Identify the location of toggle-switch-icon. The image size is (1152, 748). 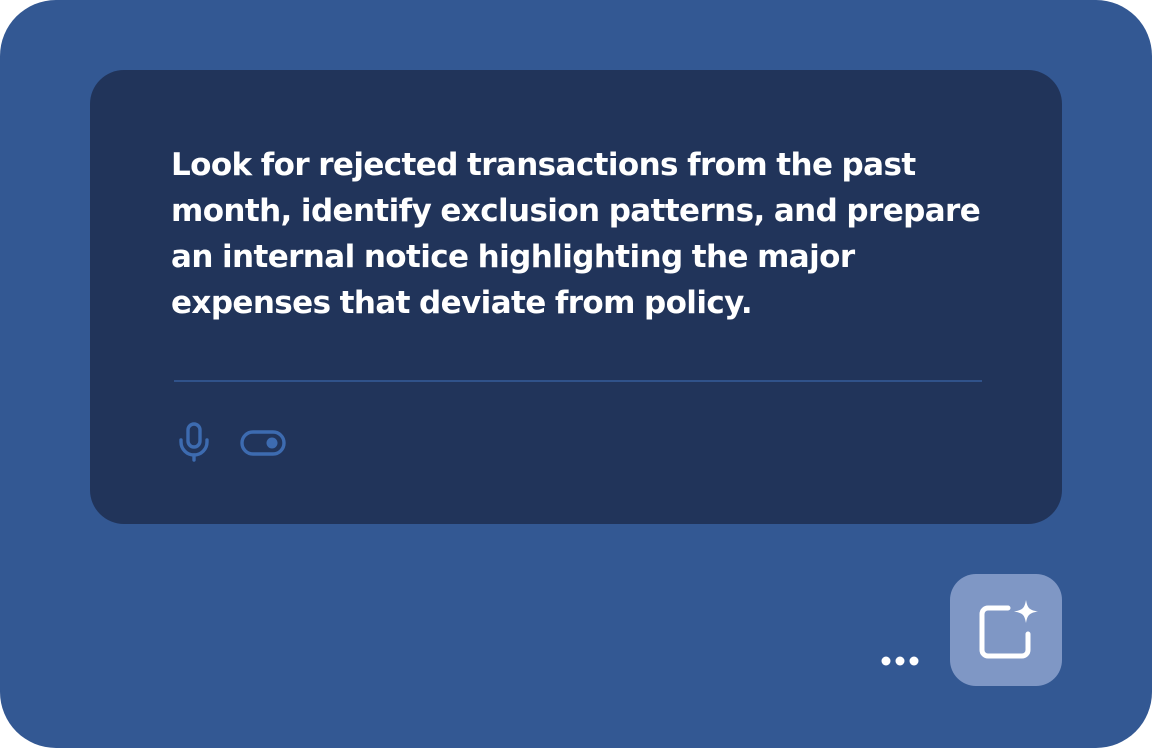
(264, 443).